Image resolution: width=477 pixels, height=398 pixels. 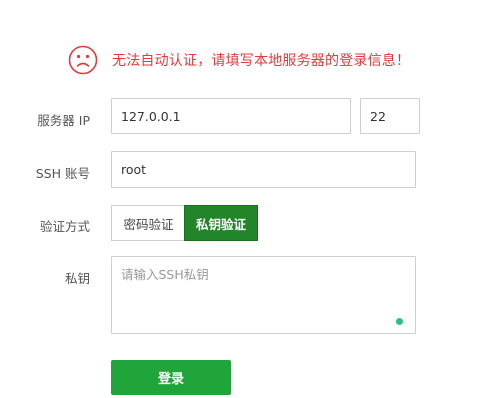 What do you see at coordinates (231, 116) in the screenshot?
I see `server-ip-input` at bounding box center [231, 116].